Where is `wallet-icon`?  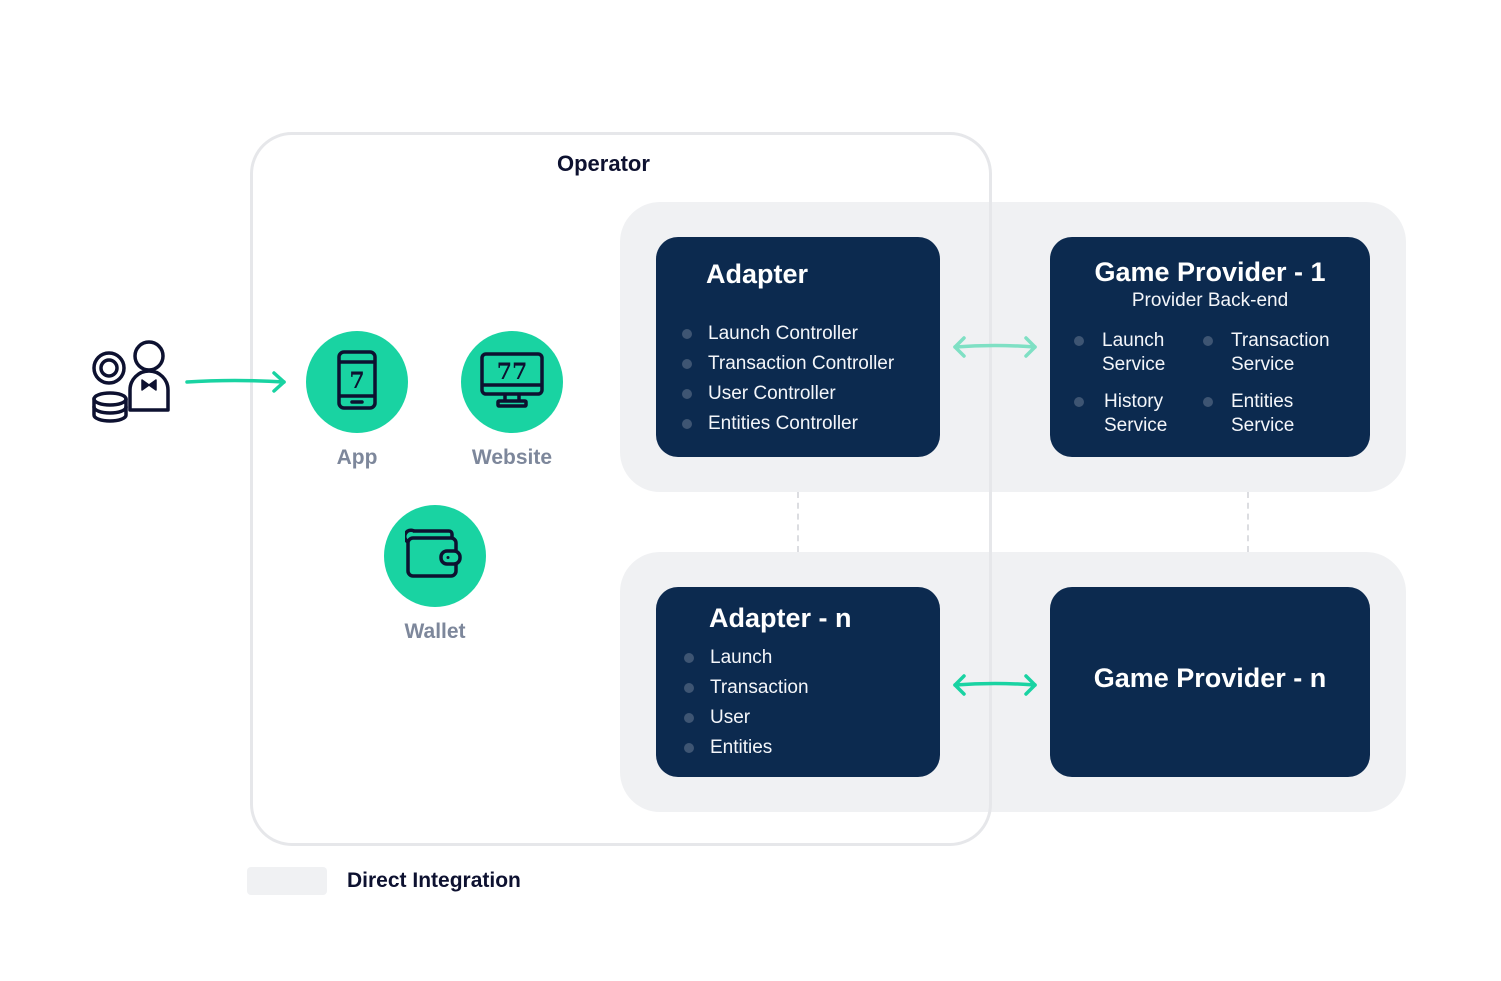 wallet-icon is located at coordinates (434, 556).